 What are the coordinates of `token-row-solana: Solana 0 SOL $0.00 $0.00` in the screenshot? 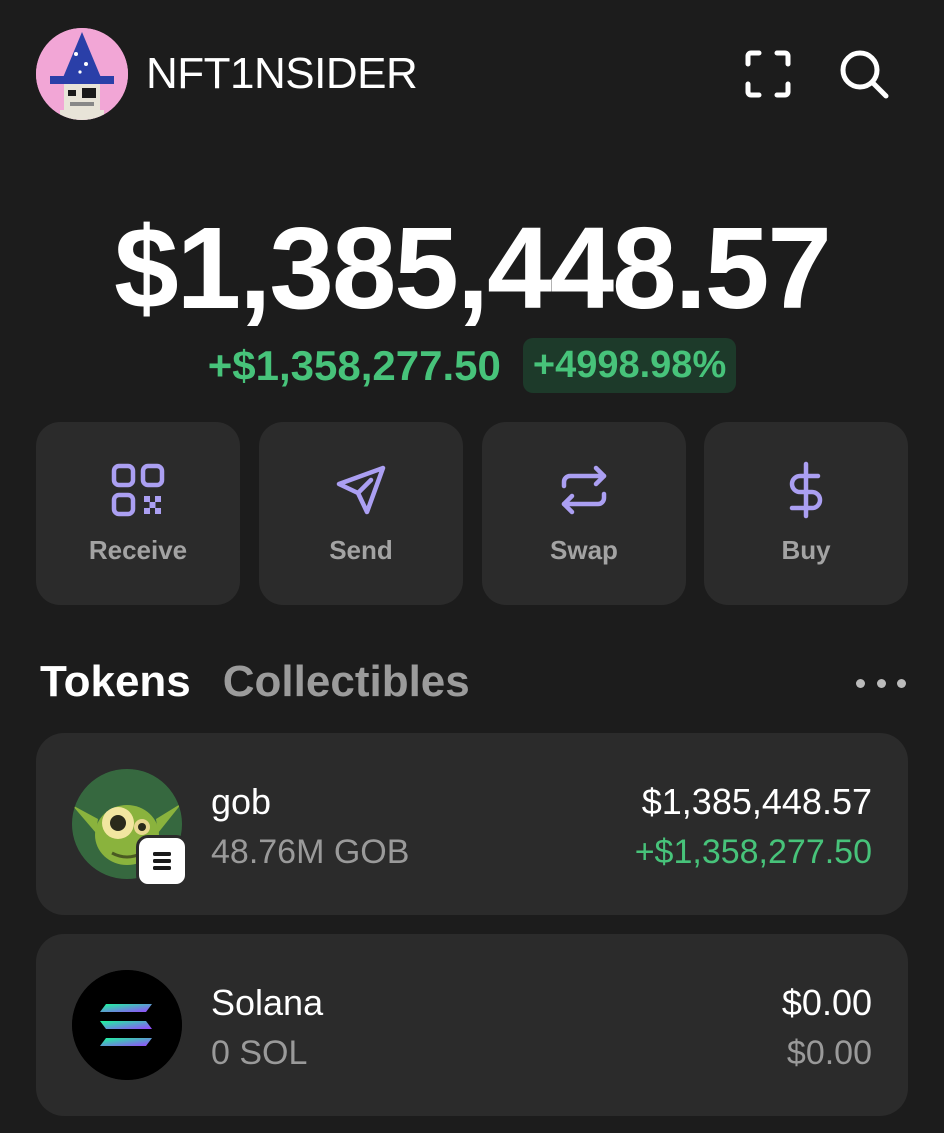 It's located at (472, 1025).